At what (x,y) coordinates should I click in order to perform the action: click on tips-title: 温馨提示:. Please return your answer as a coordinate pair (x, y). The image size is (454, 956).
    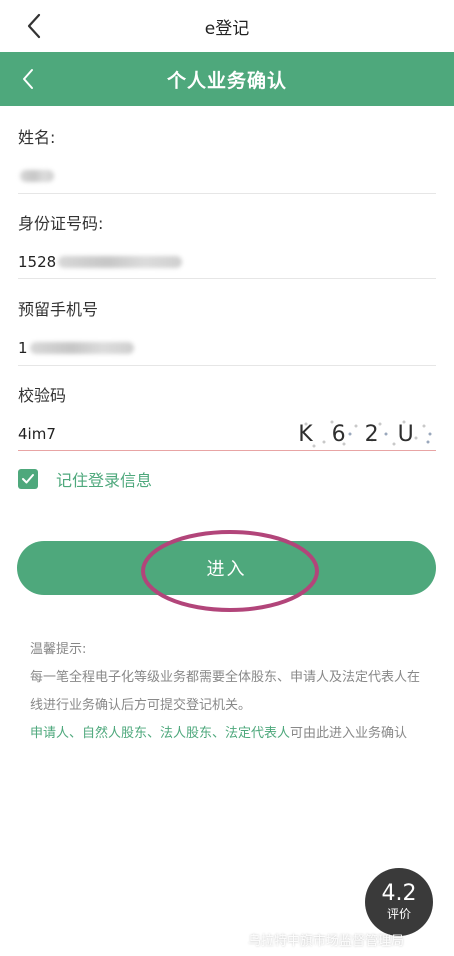
    Looking at the image, I should click on (58, 649).